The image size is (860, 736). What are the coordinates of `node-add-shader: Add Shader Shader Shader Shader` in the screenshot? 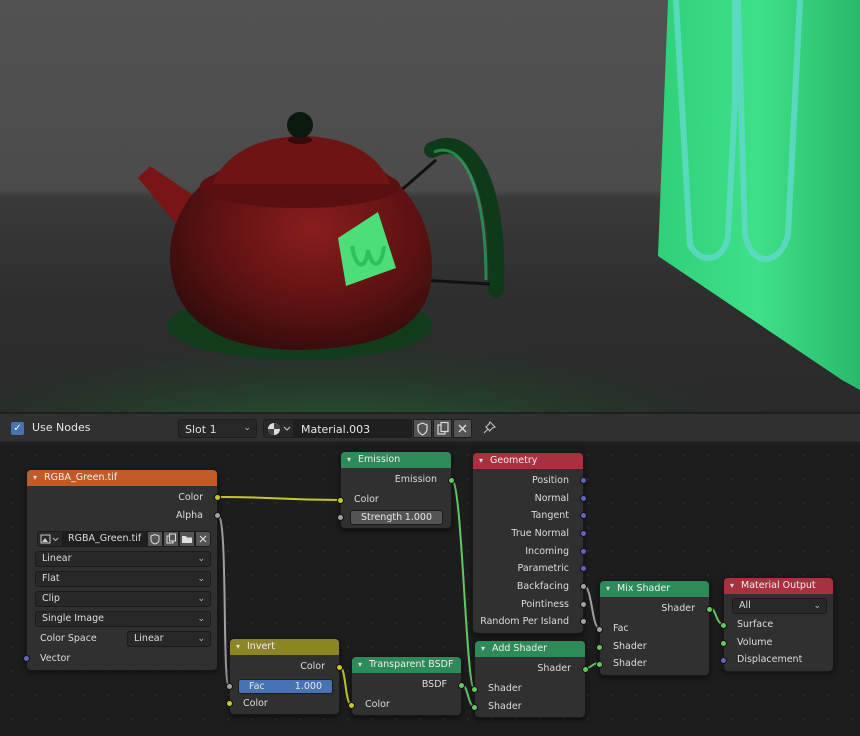 It's located at (530, 679).